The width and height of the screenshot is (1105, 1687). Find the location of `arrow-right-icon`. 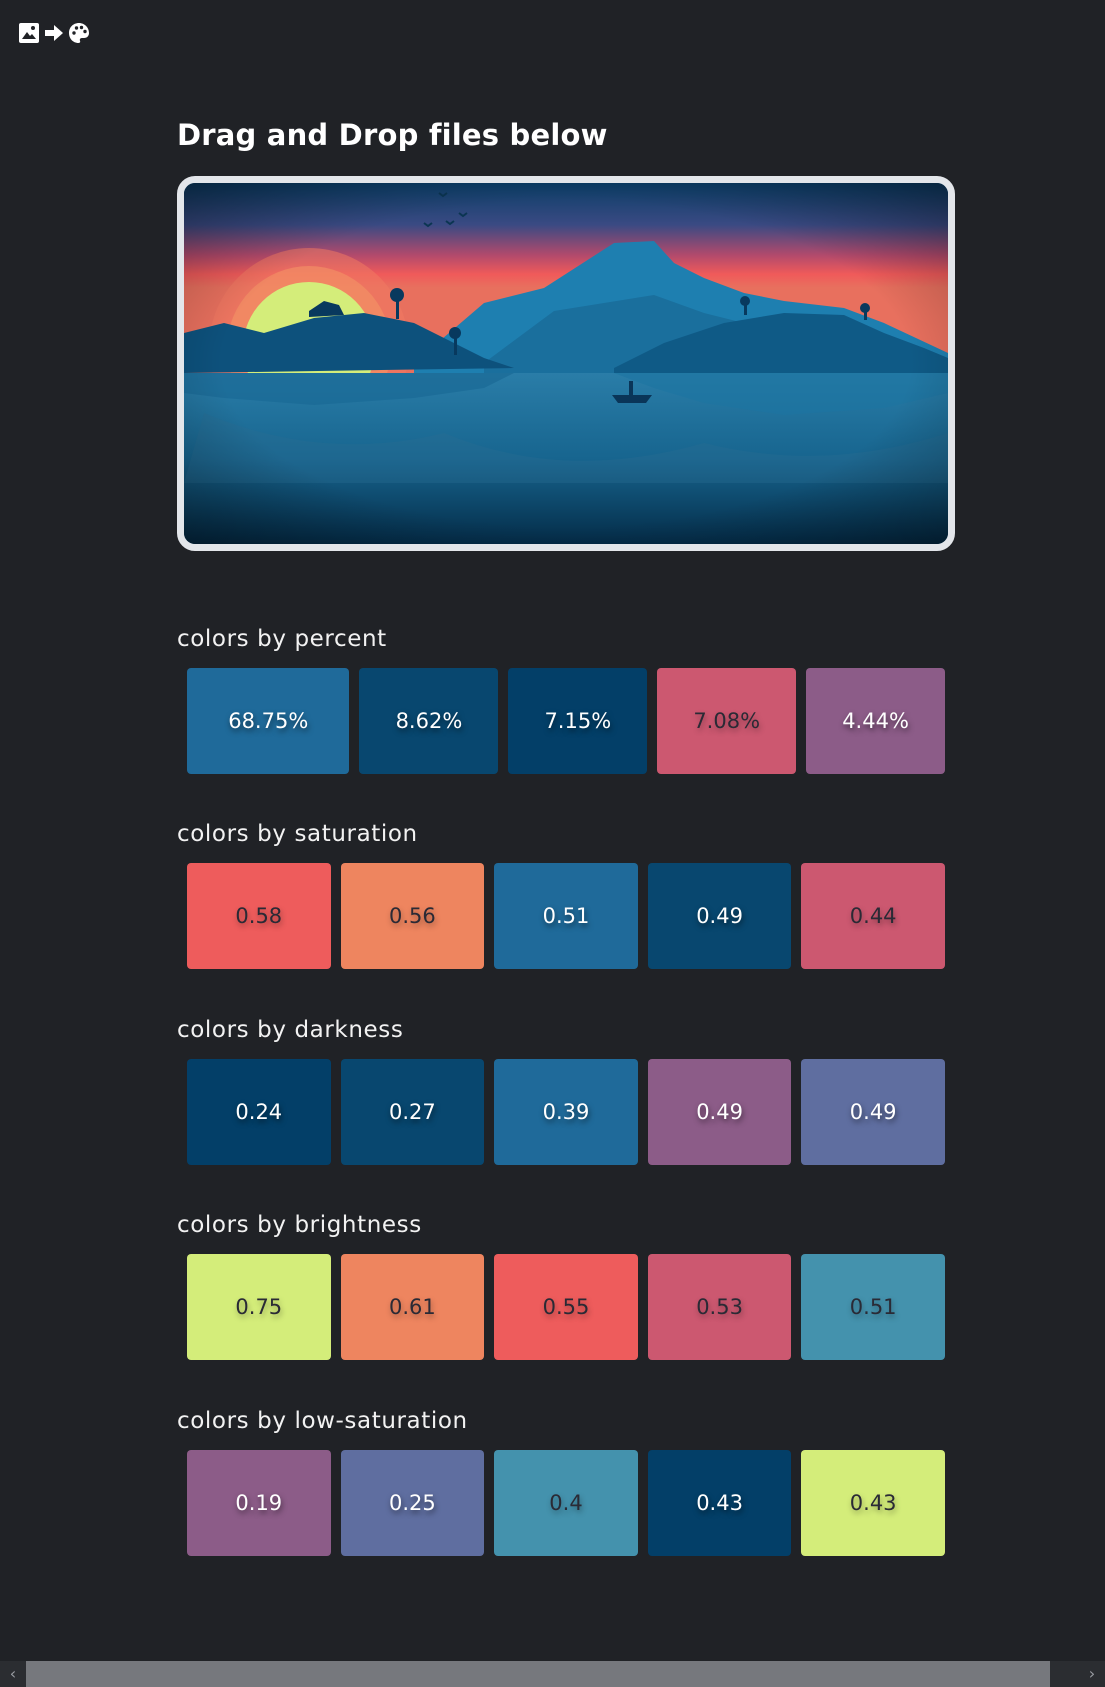

arrow-right-icon is located at coordinates (54, 33).